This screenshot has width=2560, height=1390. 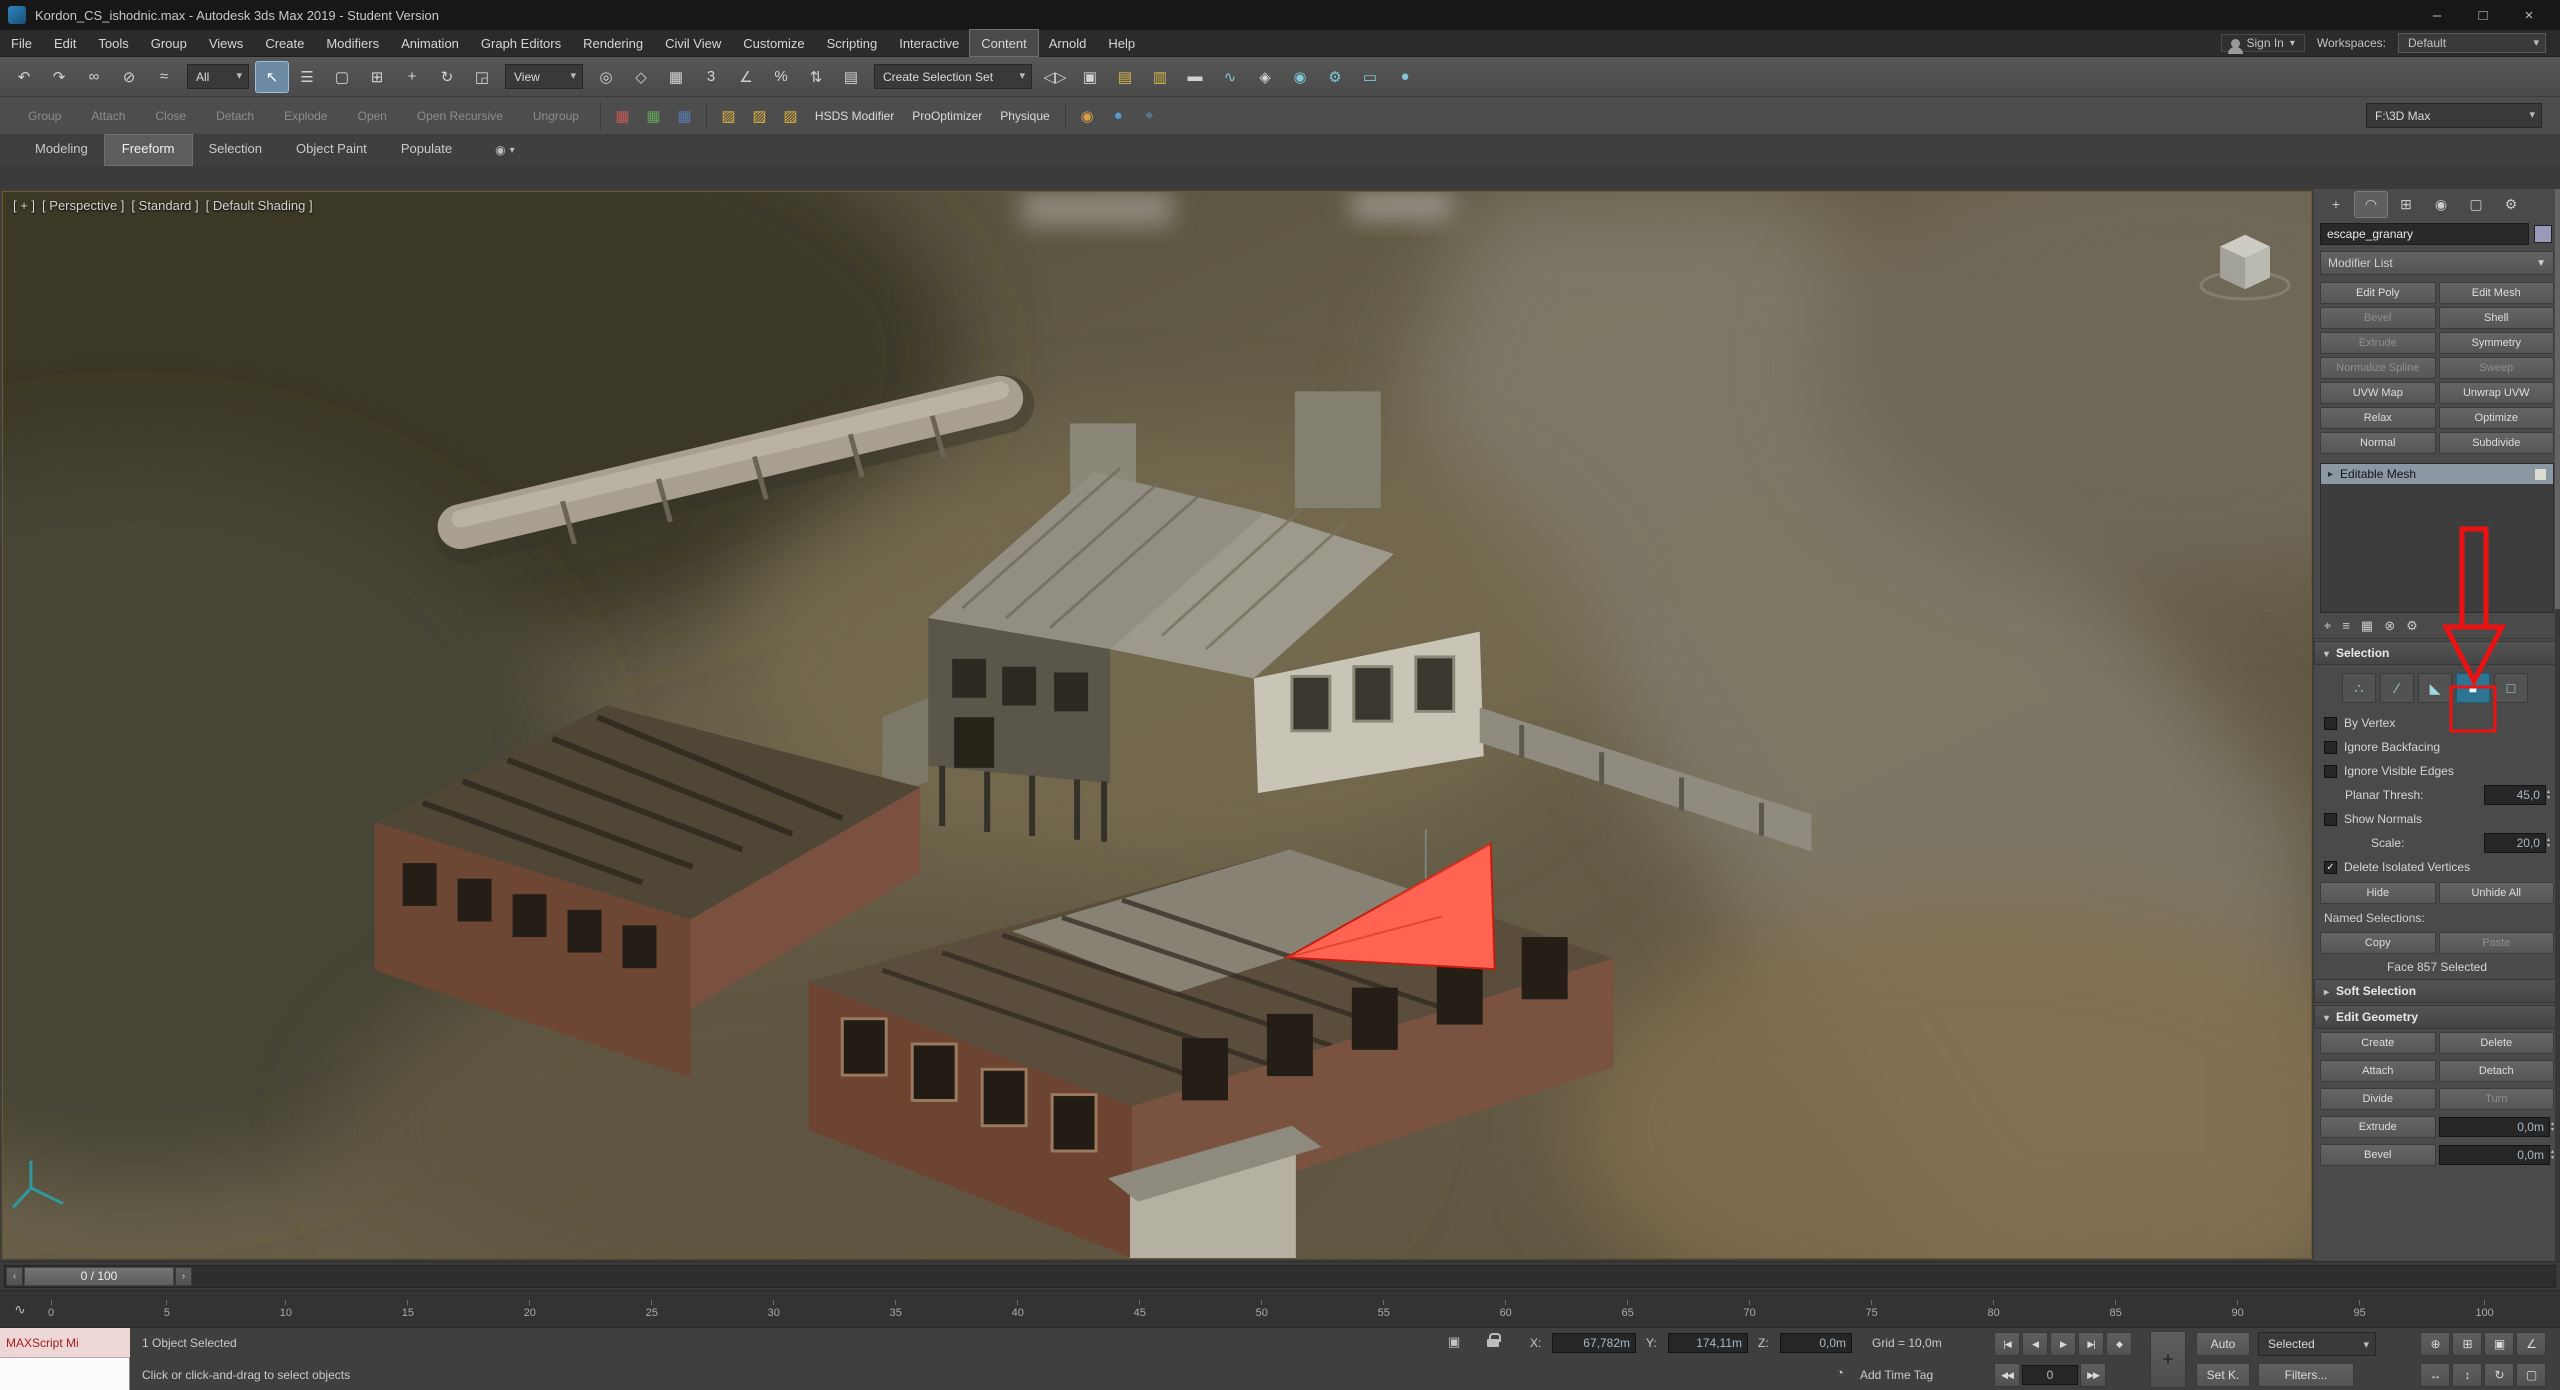 What do you see at coordinates (2378, 443) in the screenshot?
I see `normal-button: Normal` at bounding box center [2378, 443].